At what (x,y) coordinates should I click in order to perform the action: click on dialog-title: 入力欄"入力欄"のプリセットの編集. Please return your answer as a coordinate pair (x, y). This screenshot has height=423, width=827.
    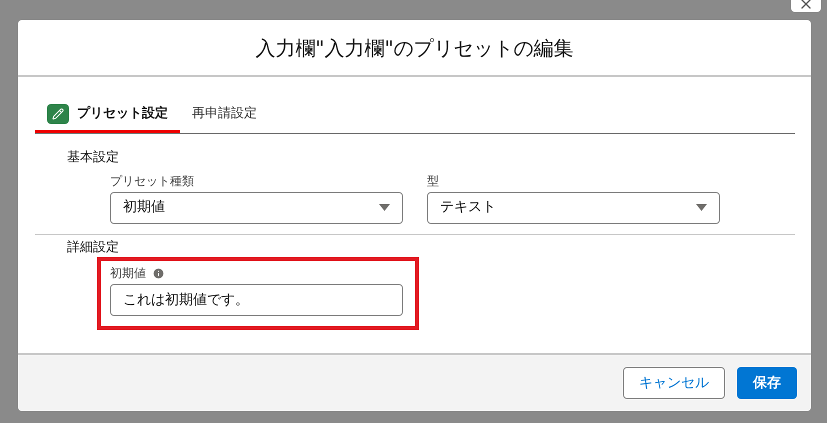
    Looking at the image, I should click on (414, 48).